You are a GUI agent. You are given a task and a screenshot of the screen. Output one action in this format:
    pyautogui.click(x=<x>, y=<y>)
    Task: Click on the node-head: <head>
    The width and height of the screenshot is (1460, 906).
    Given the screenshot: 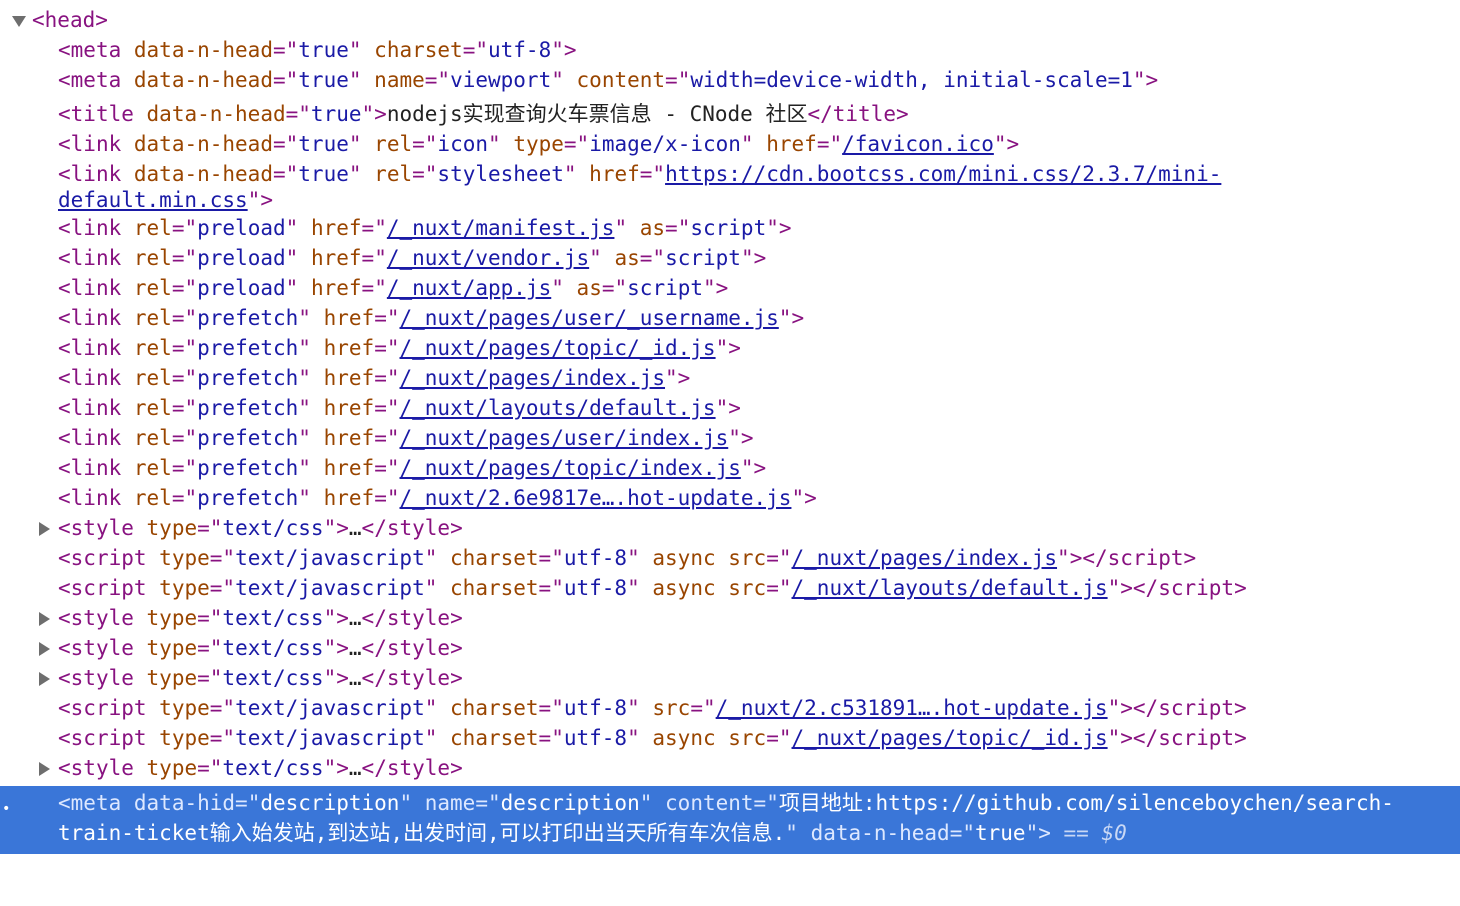 What is the action you would take?
    pyautogui.click(x=730, y=20)
    